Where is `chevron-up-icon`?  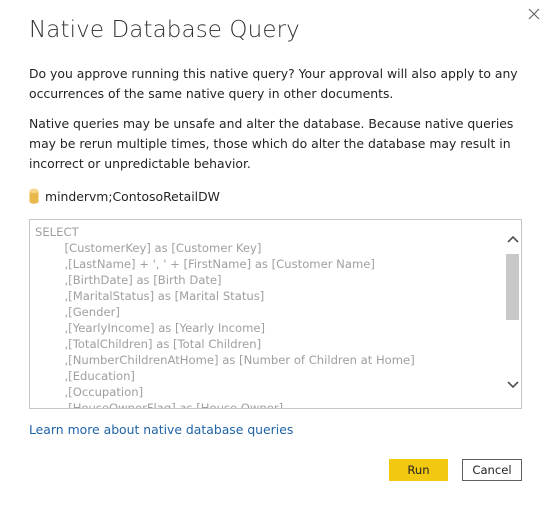 chevron-up-icon is located at coordinates (512, 239).